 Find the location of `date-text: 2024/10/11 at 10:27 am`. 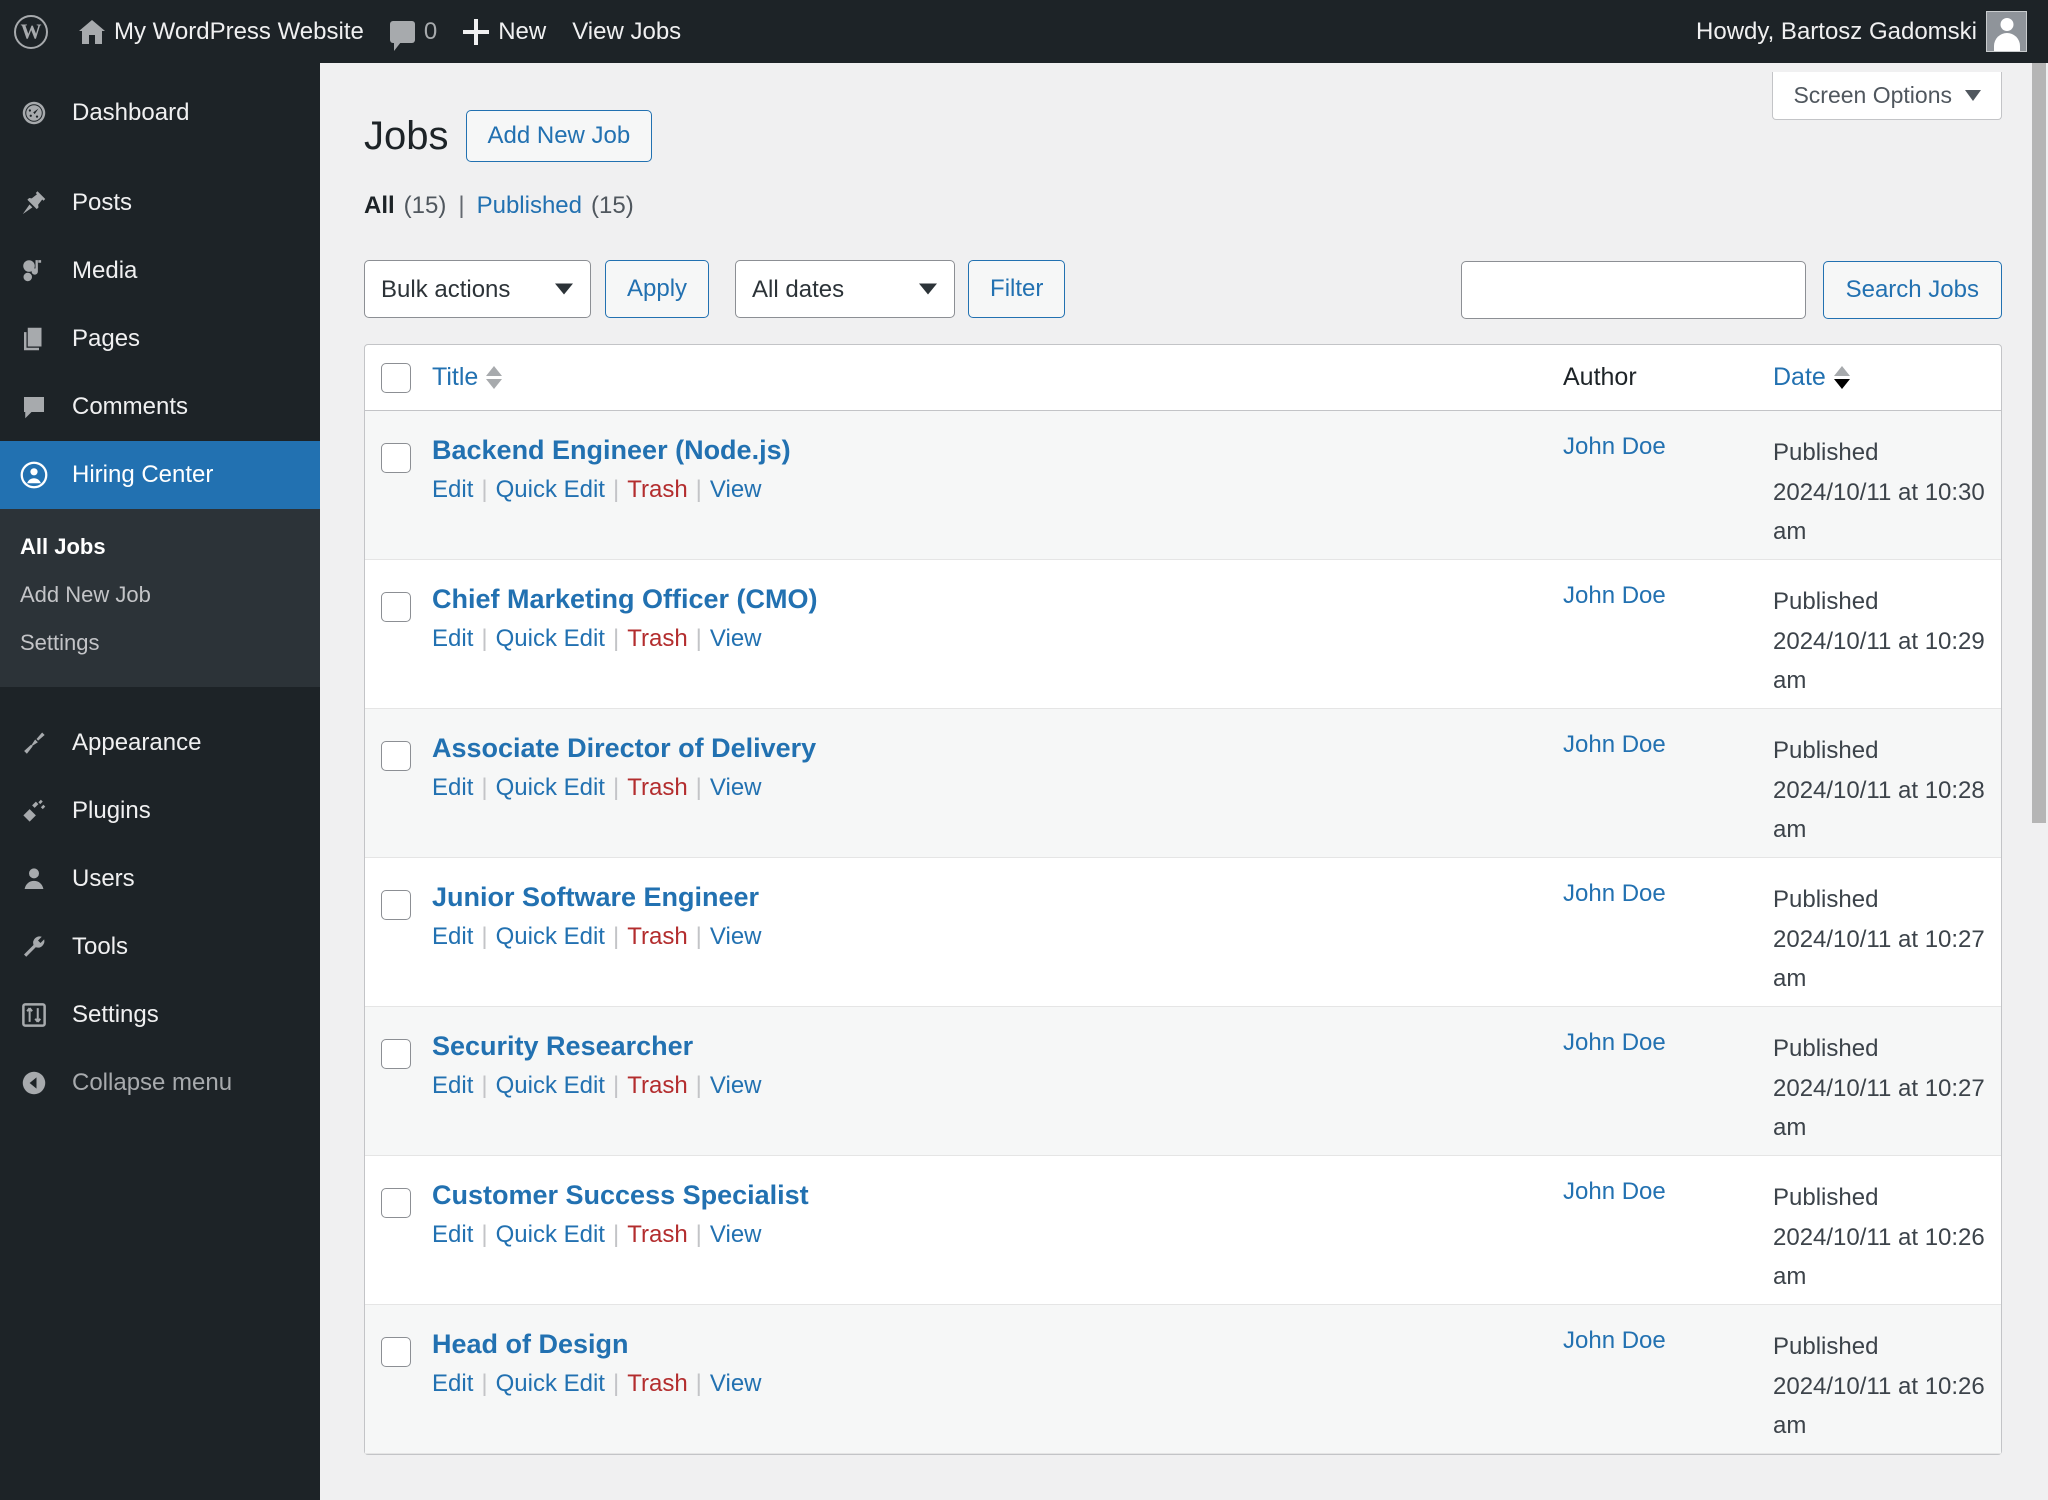

date-text: 2024/10/11 at 10:27 am is located at coordinates (1879, 959).